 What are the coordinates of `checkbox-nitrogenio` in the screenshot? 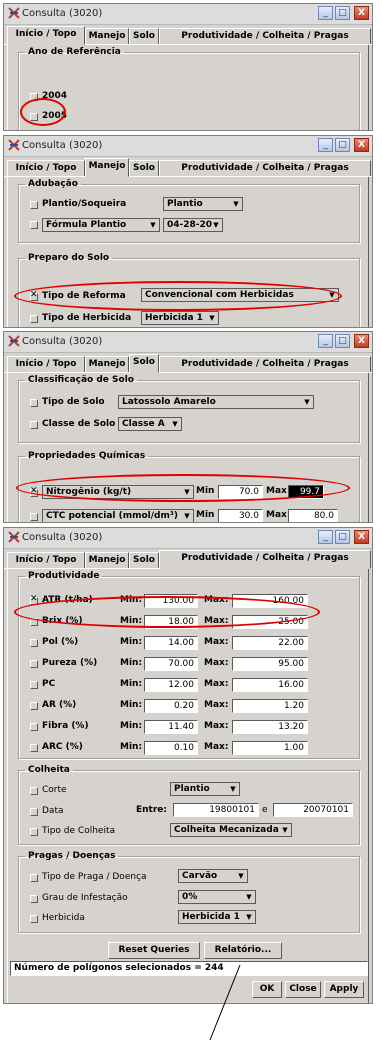 It's located at (34, 491).